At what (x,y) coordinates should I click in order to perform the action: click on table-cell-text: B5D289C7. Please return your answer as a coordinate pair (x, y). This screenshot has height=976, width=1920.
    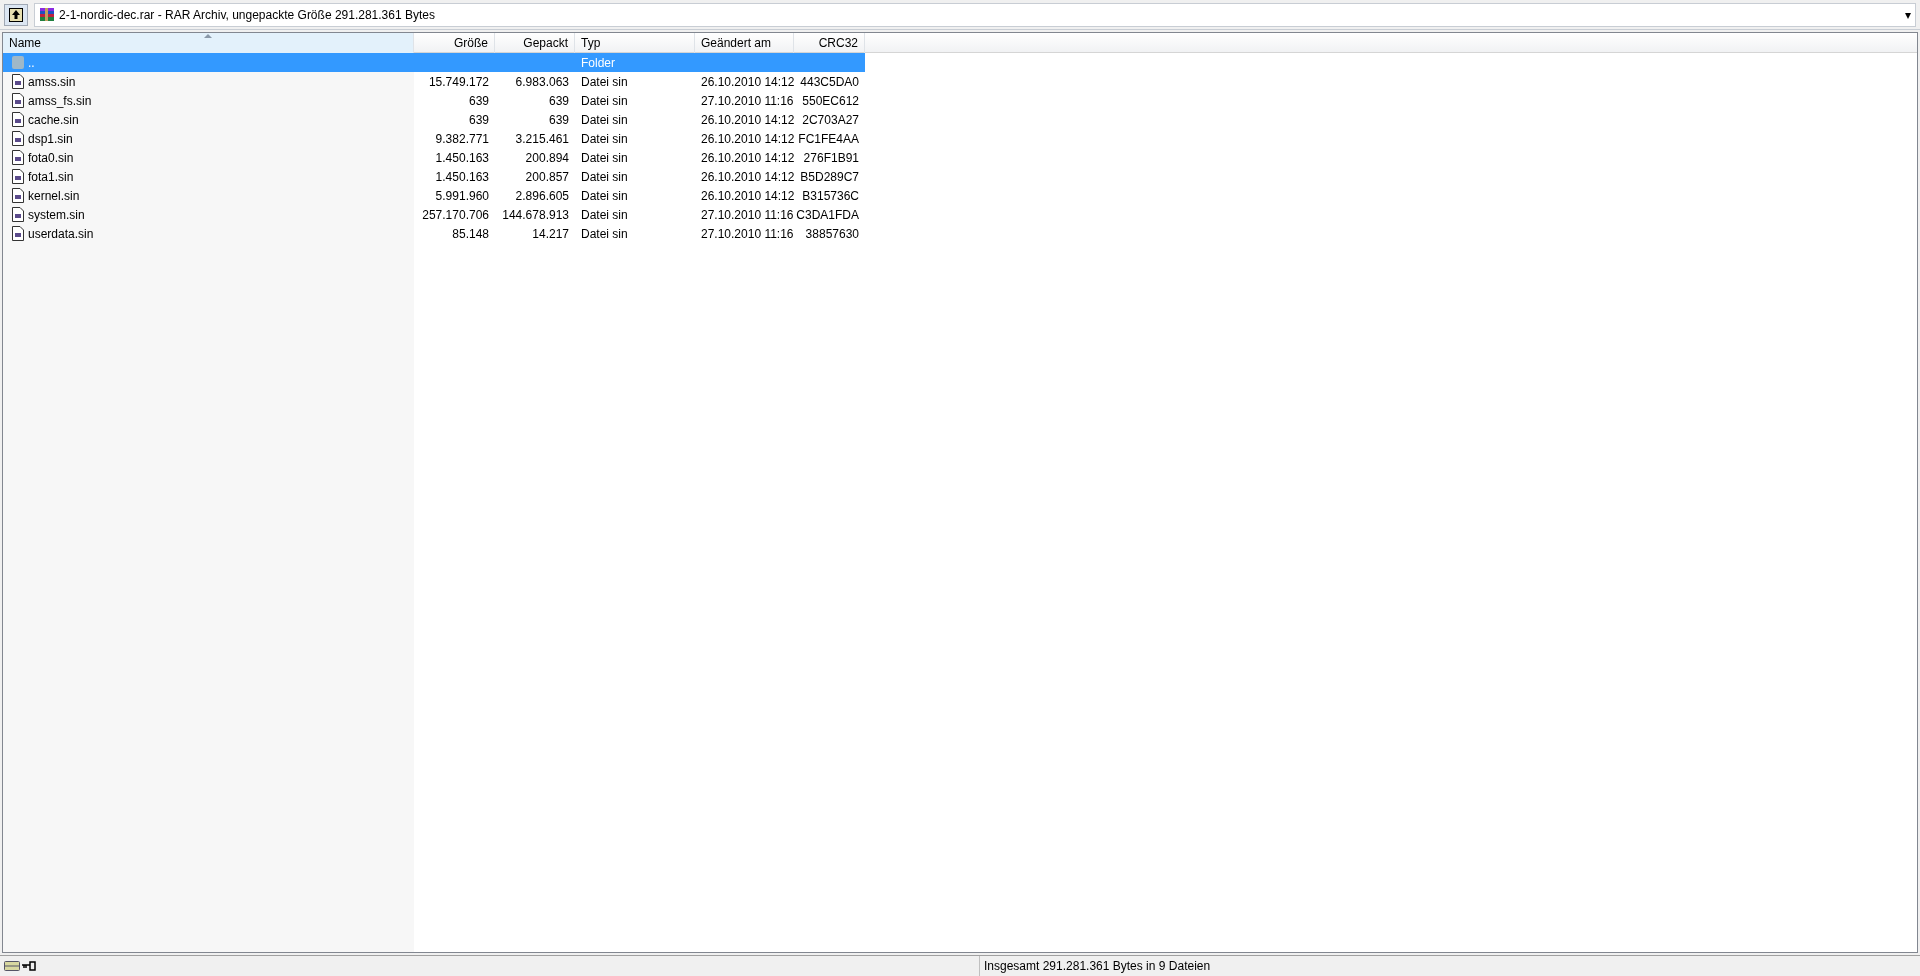
    Looking at the image, I should click on (829, 177).